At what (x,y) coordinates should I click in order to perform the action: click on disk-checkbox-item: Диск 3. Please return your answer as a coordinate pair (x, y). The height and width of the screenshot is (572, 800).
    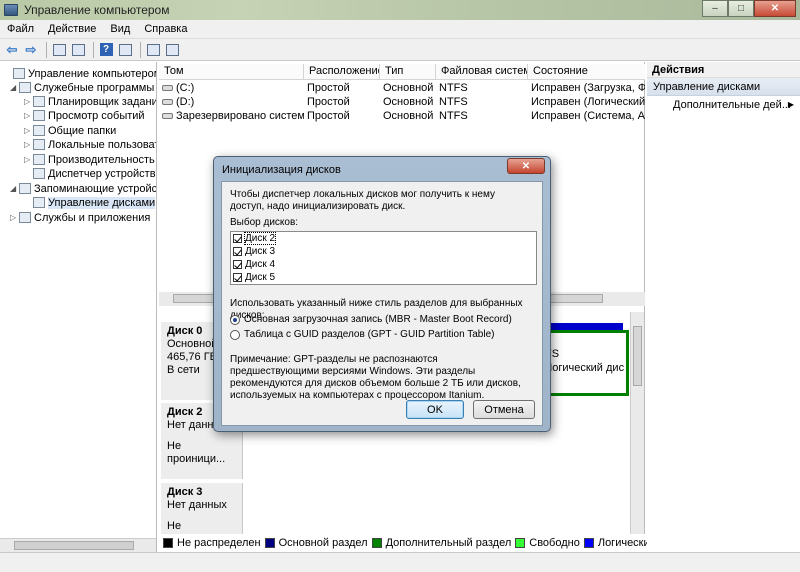
    Looking at the image, I should click on (383, 251).